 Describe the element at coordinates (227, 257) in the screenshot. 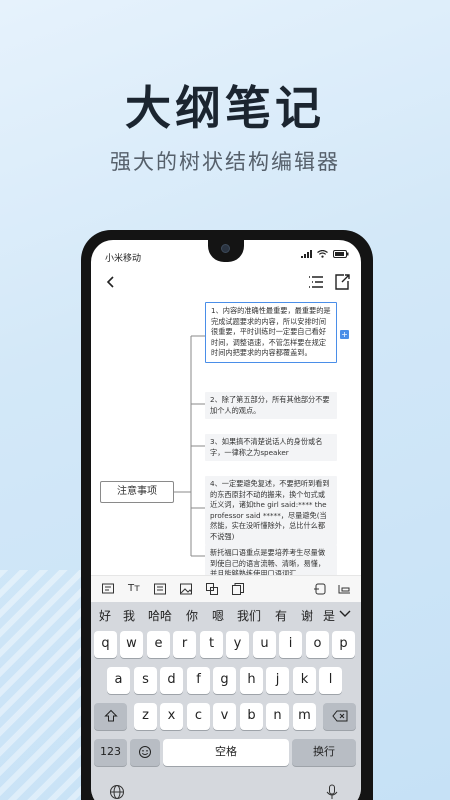

I see `status-bar: 小米移动` at that location.